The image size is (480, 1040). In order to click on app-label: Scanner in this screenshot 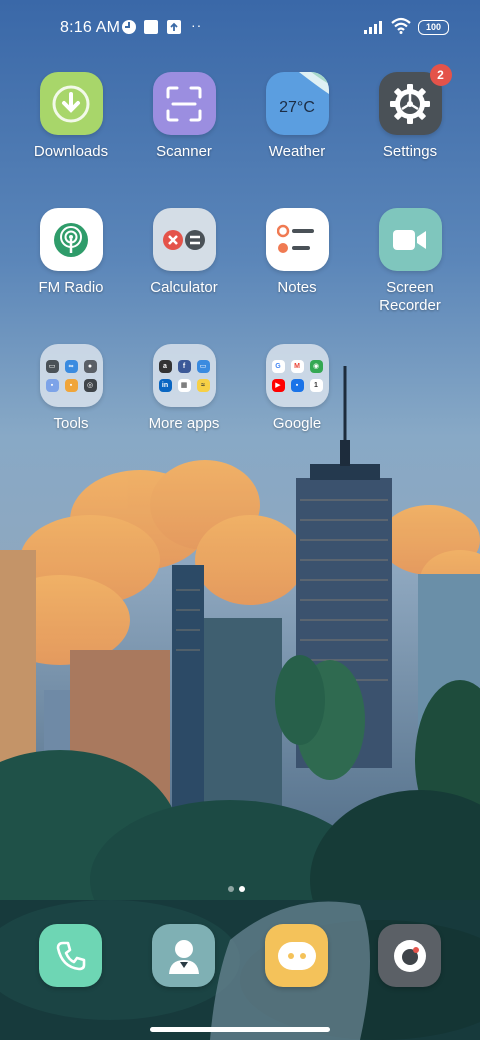, I will do `click(184, 151)`.